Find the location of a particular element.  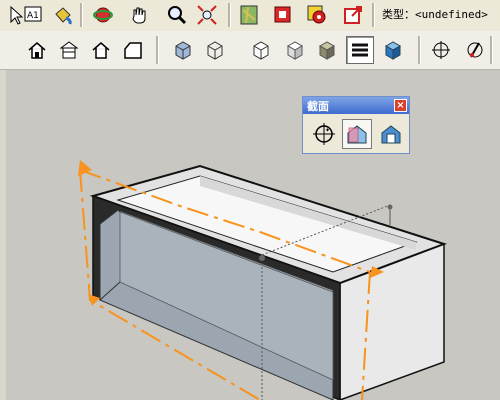

front-view-icon is located at coordinates (101, 50).